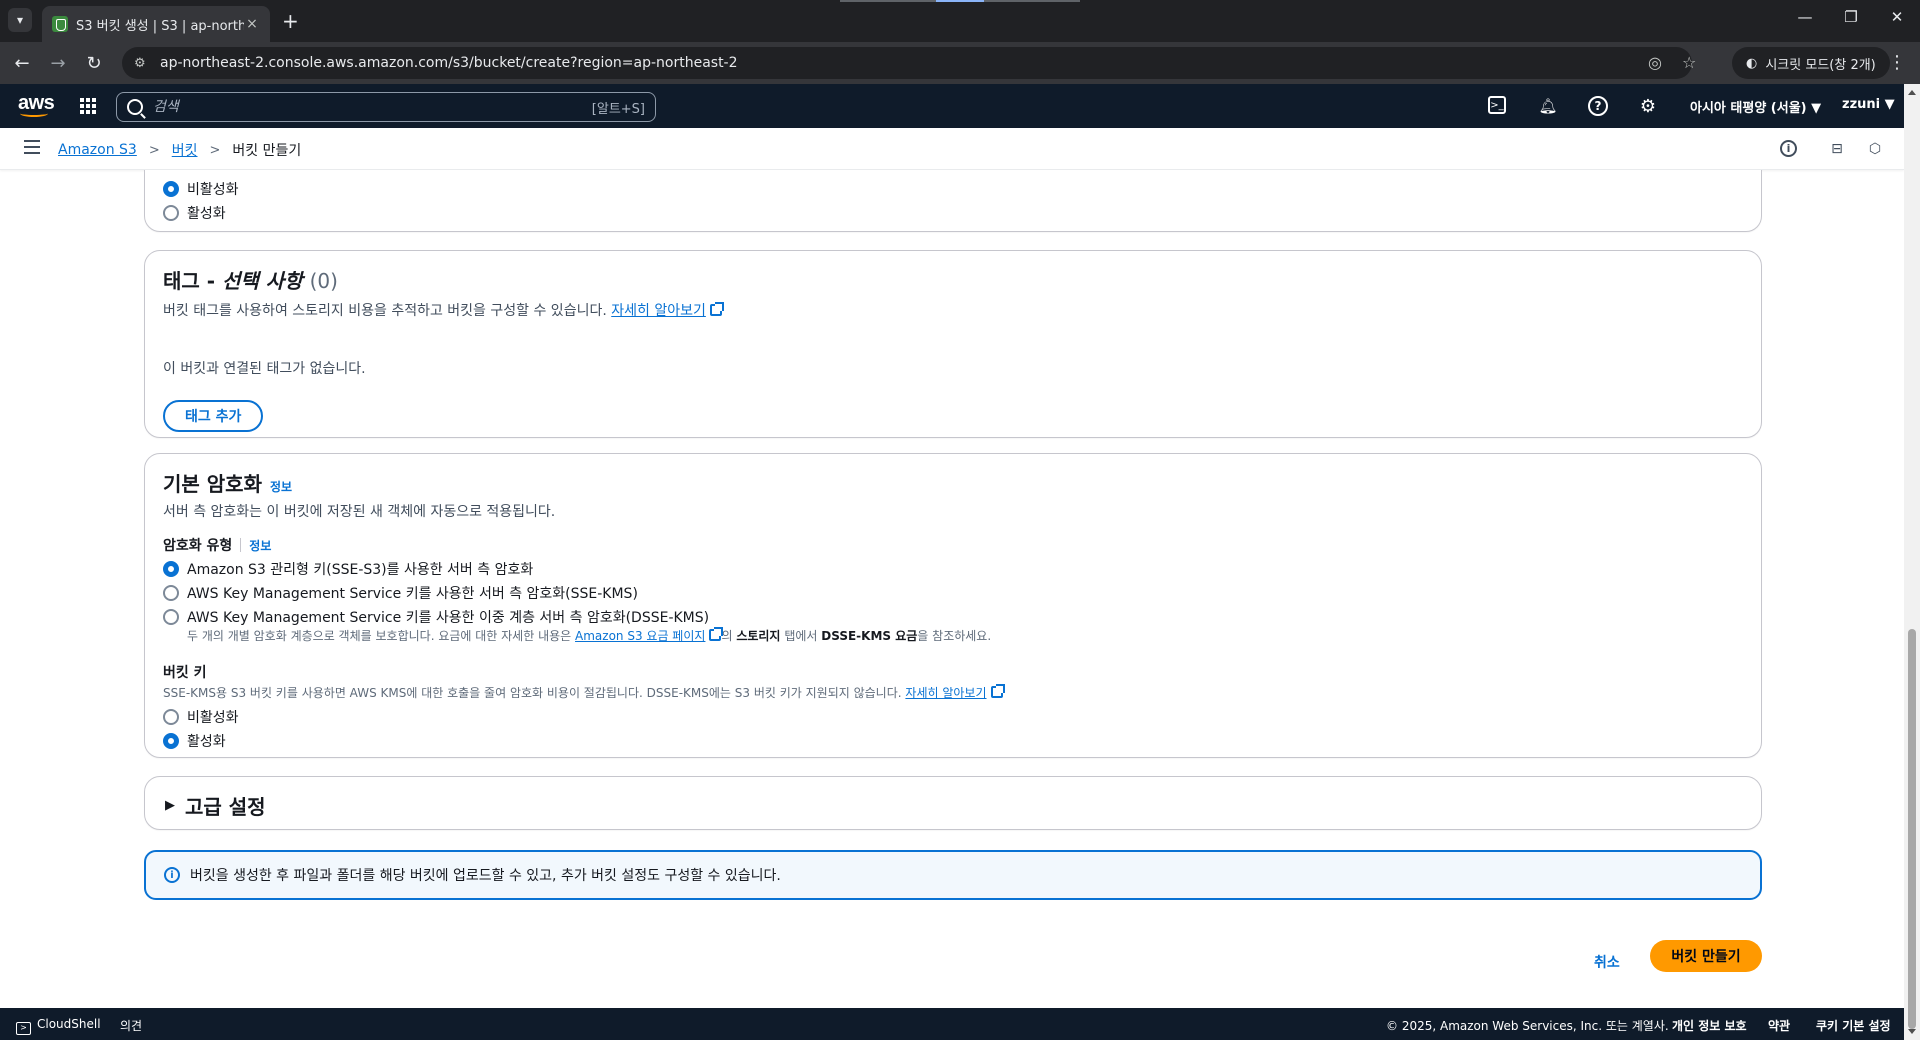 The width and height of the screenshot is (1920, 1040). Describe the element at coordinates (1853, 1025) in the screenshot. I see `cookie-preferences-link: 쿠키 기본 설정` at that location.